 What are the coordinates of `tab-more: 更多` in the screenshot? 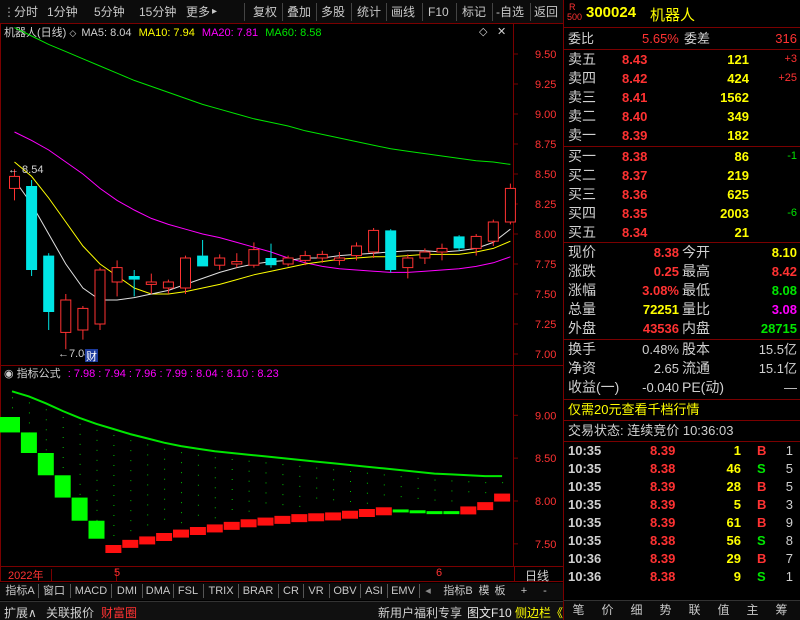 It's located at (198, 12).